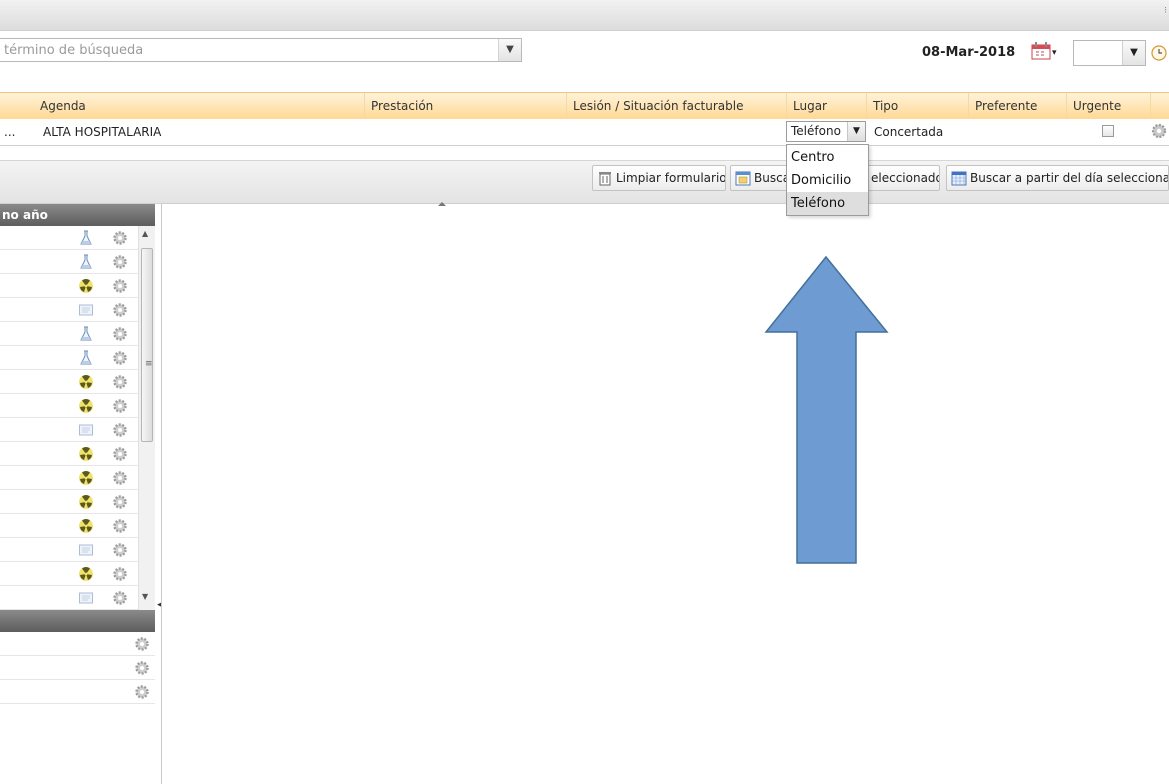 The image size is (1169, 784). Describe the element at coordinates (959, 178) in the screenshot. I see `calendar-grid-icon` at that location.